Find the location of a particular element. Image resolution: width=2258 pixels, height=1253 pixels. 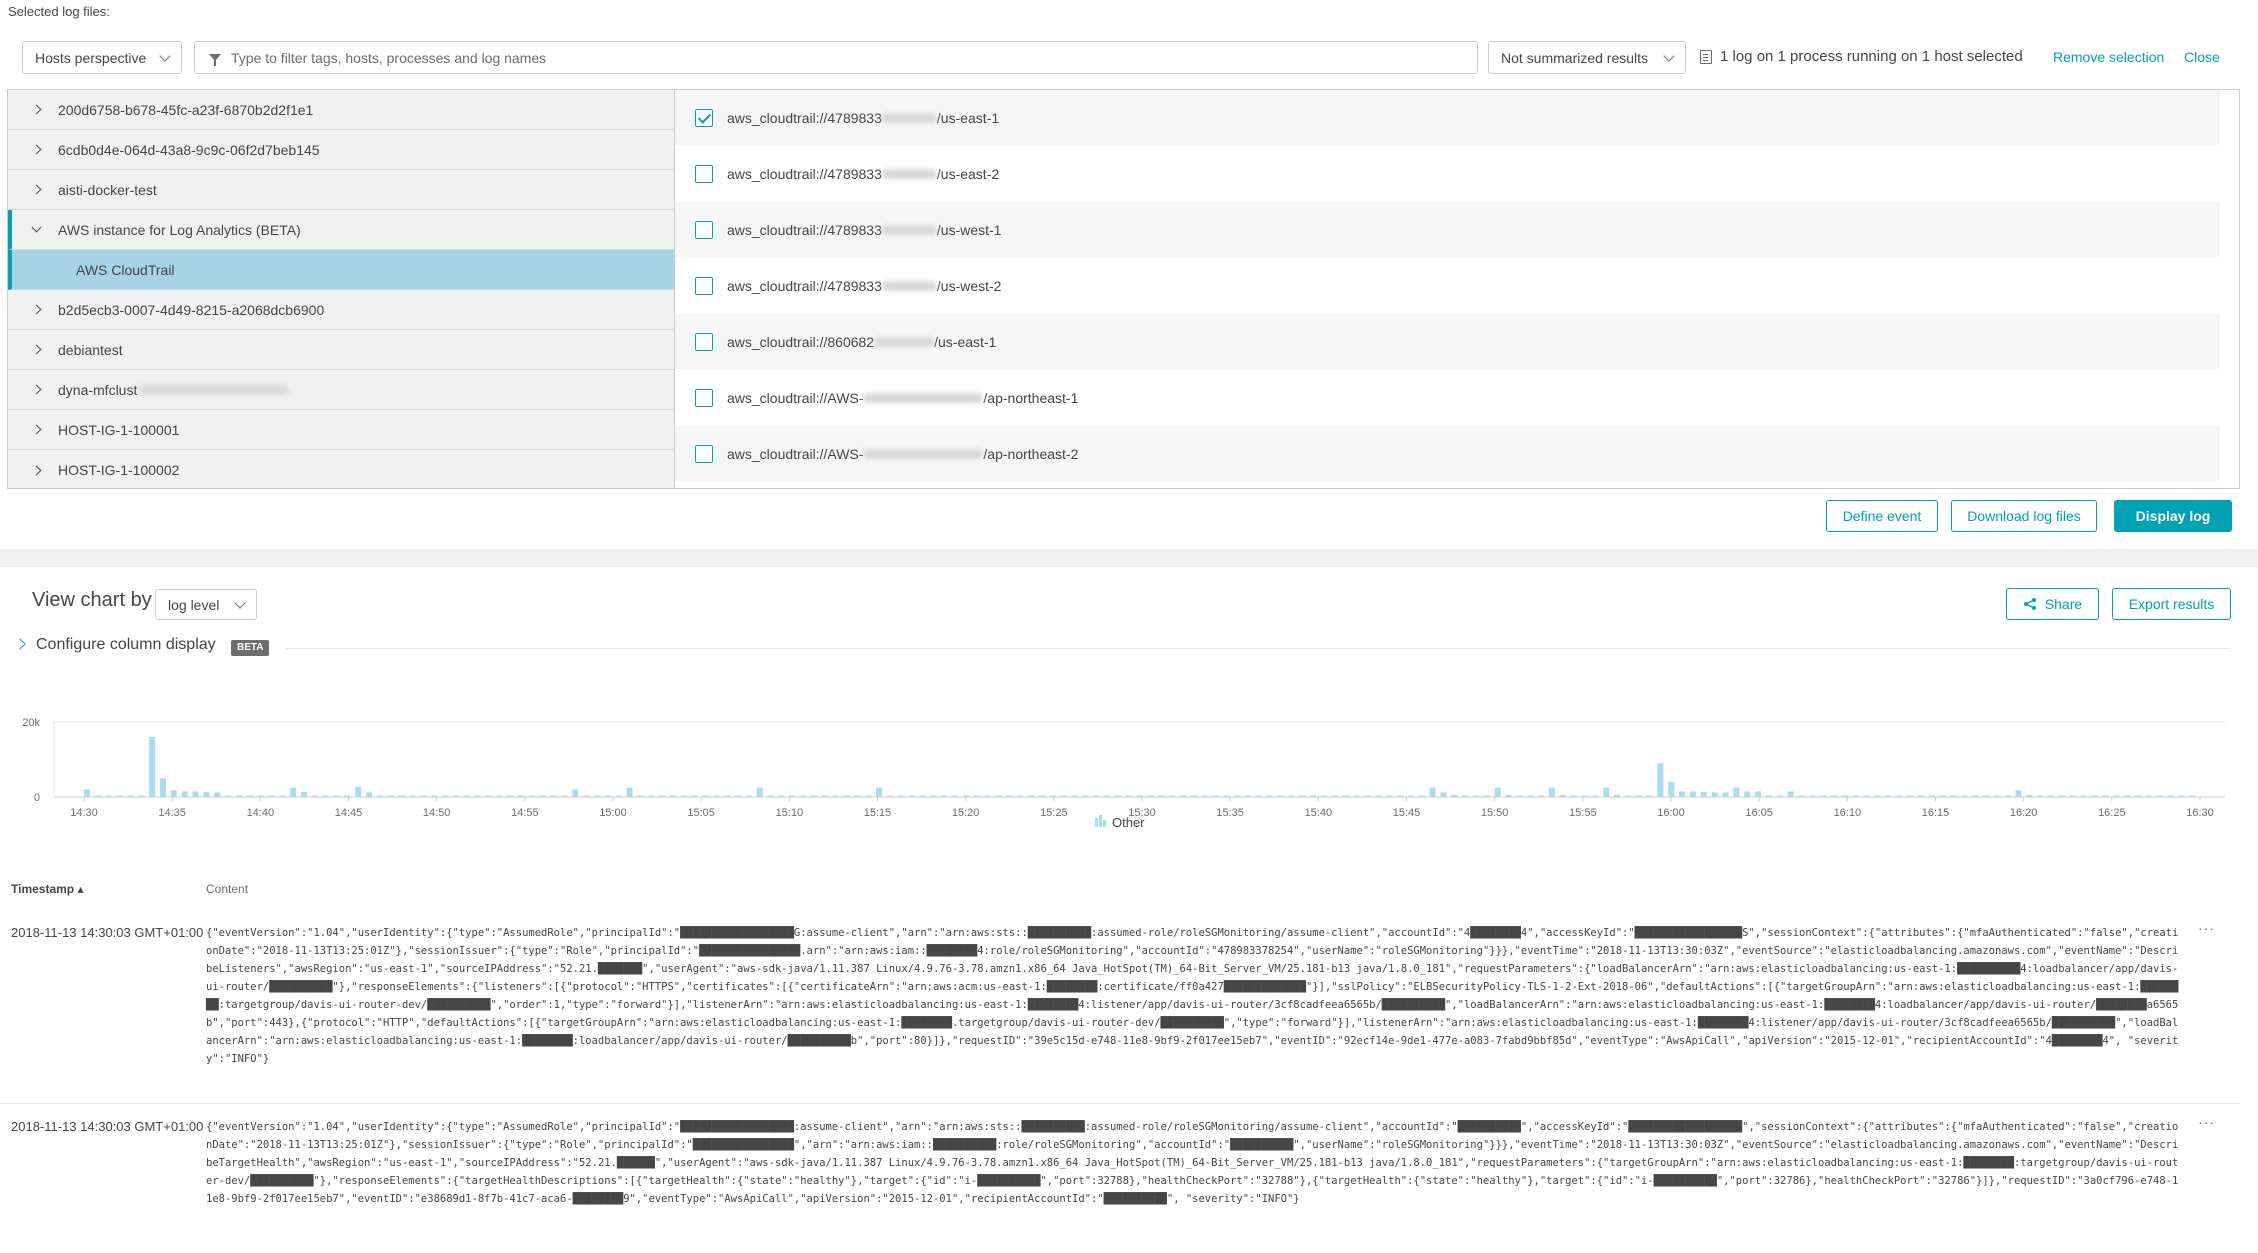

summary-dropdown: Not summarized results is located at coordinates (1587, 57).